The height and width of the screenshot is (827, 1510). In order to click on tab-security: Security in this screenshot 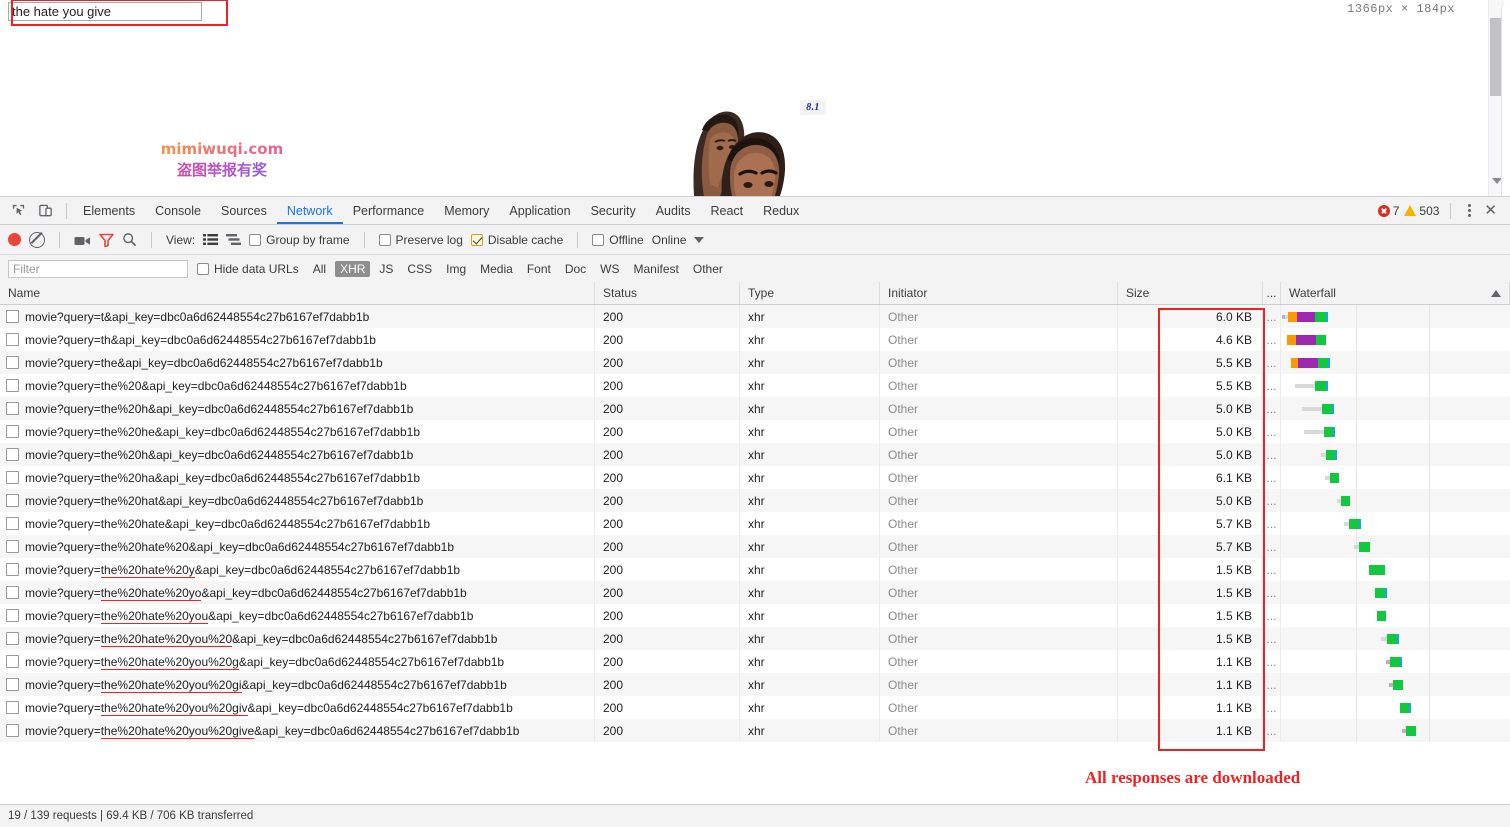, I will do `click(613, 211)`.